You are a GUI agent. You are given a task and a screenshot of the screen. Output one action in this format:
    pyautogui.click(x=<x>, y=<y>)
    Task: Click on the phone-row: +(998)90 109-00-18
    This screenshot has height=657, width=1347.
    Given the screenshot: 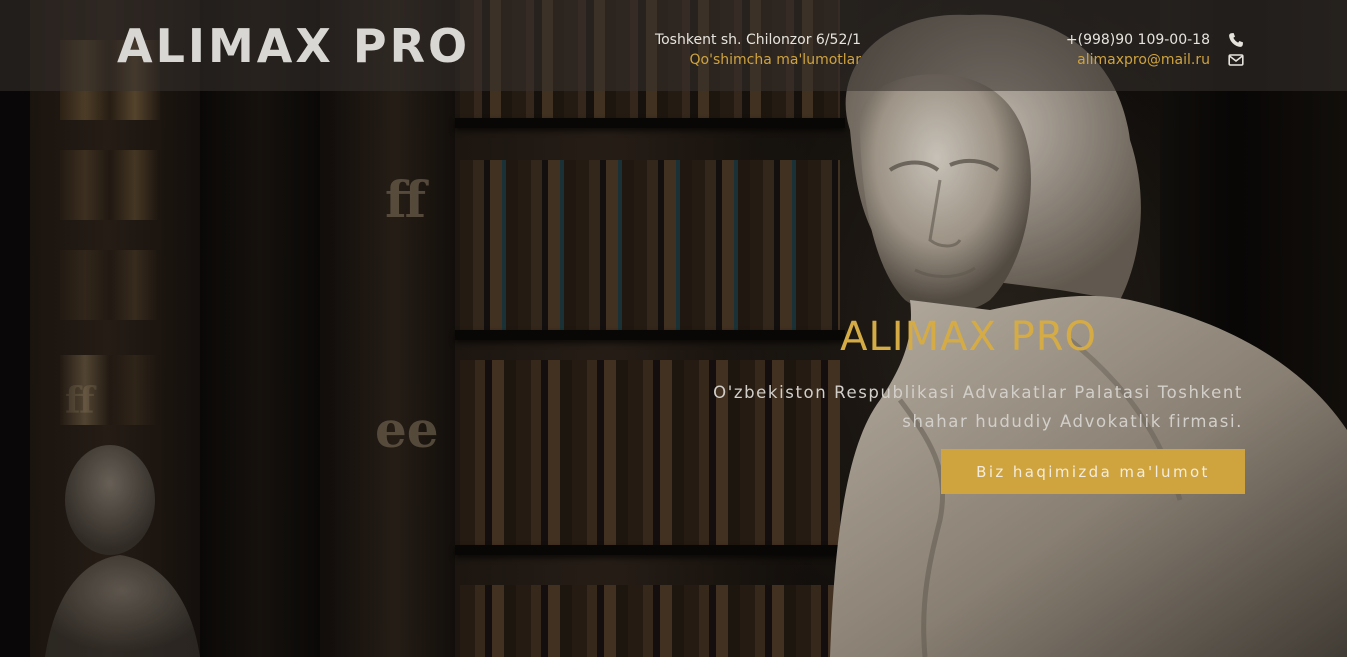 What is the action you would take?
    pyautogui.click(x=1155, y=40)
    